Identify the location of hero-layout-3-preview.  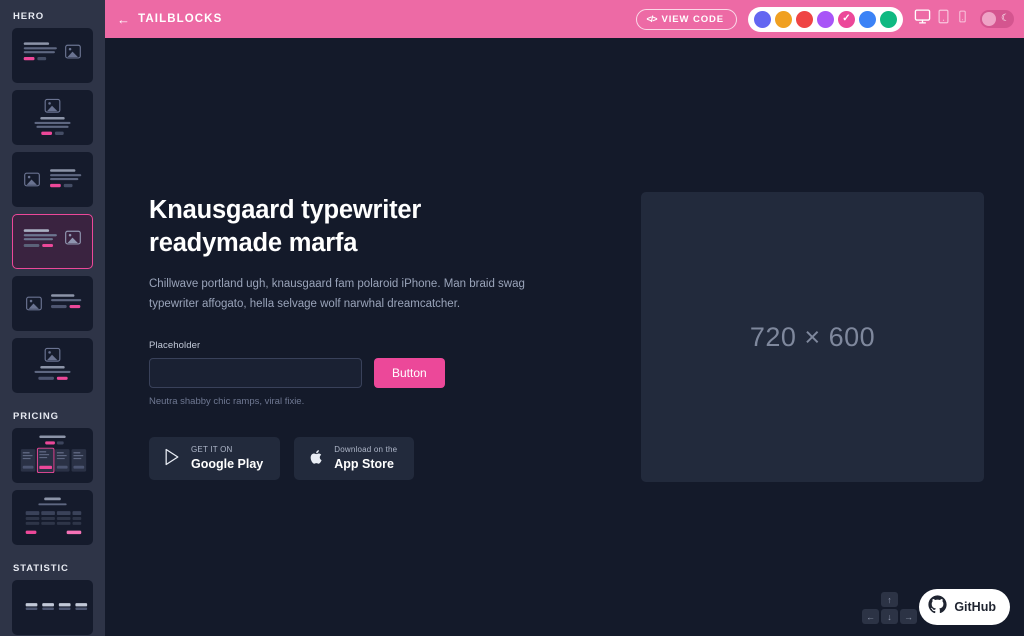
(53, 178).